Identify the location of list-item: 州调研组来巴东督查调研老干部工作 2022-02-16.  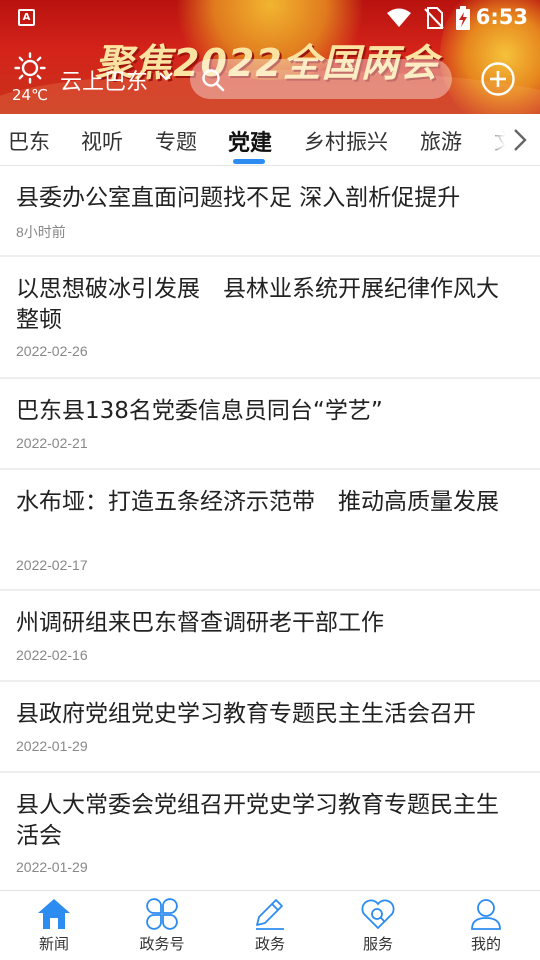
(270, 636).